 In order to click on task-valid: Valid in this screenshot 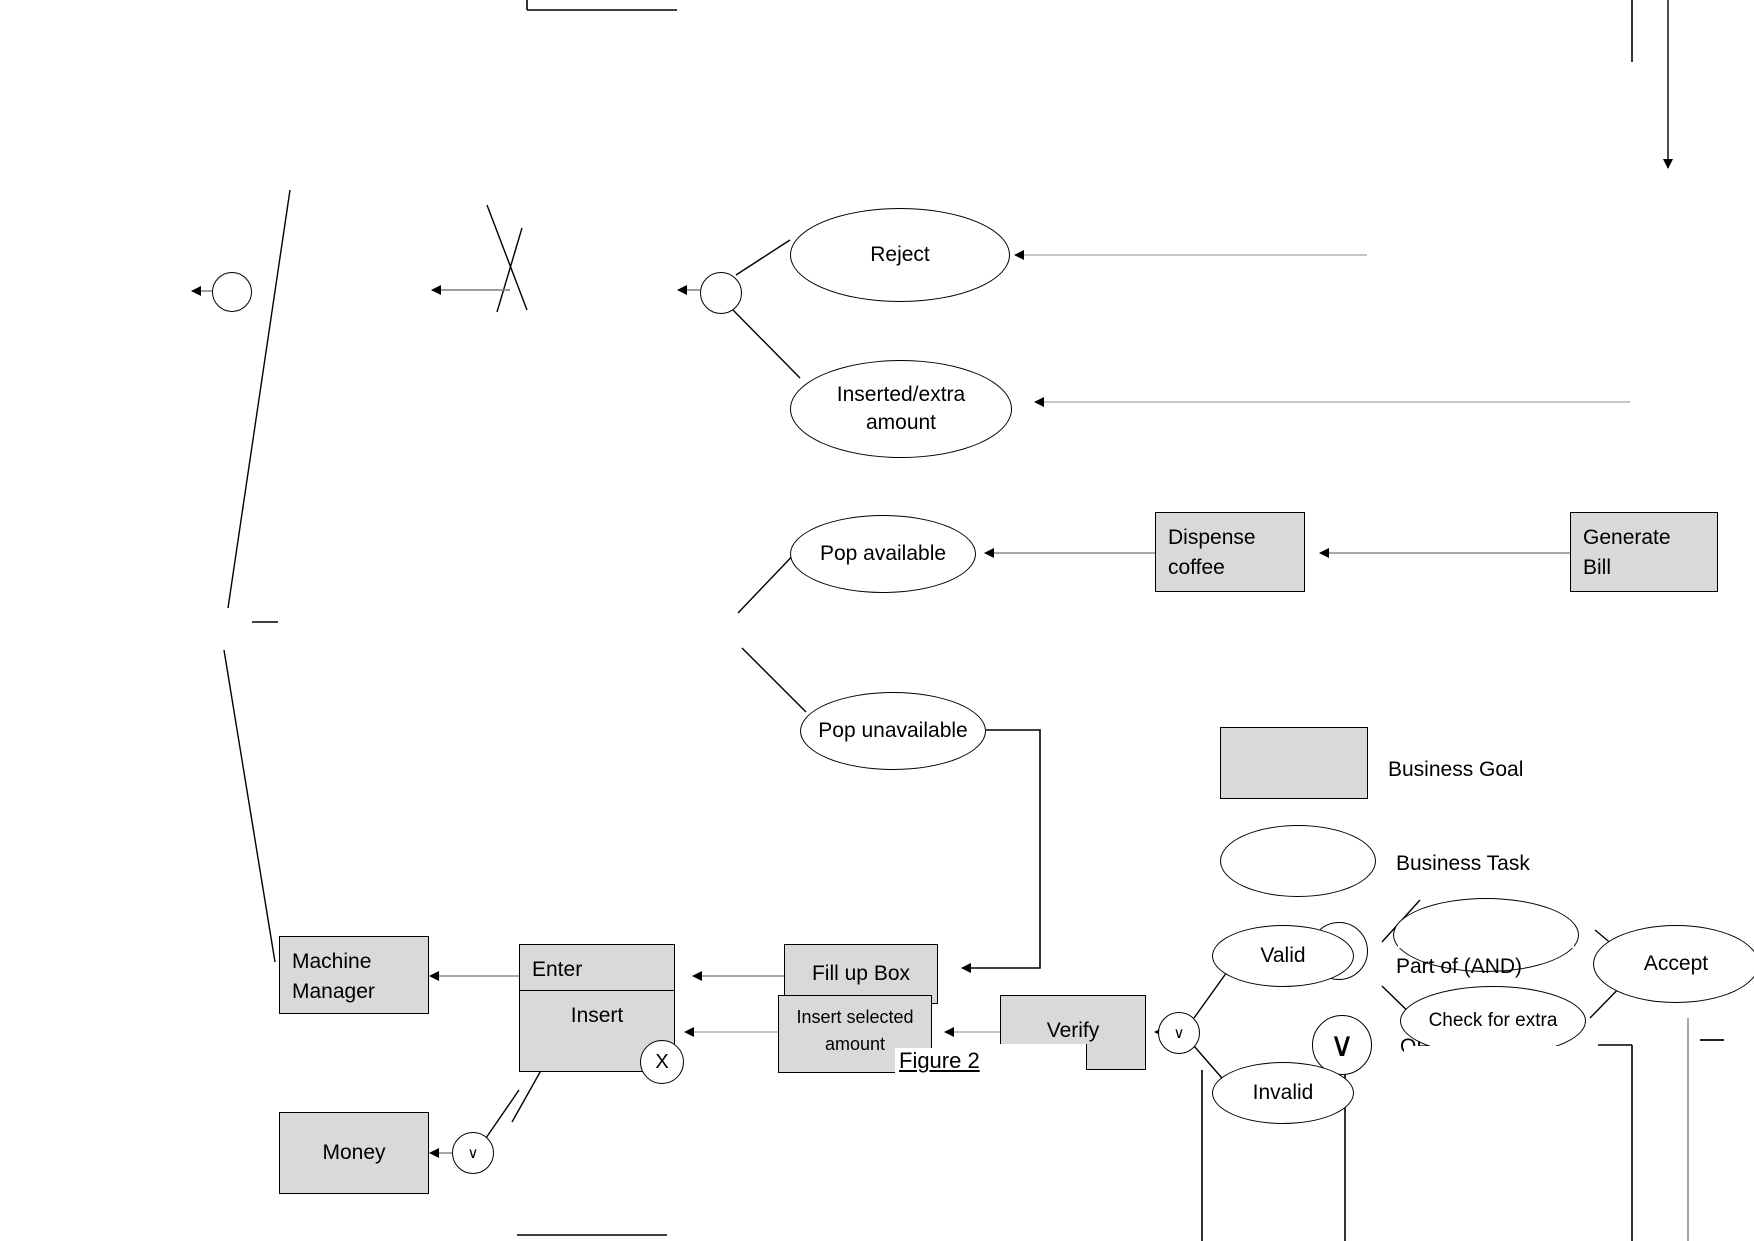, I will do `click(1283, 956)`.